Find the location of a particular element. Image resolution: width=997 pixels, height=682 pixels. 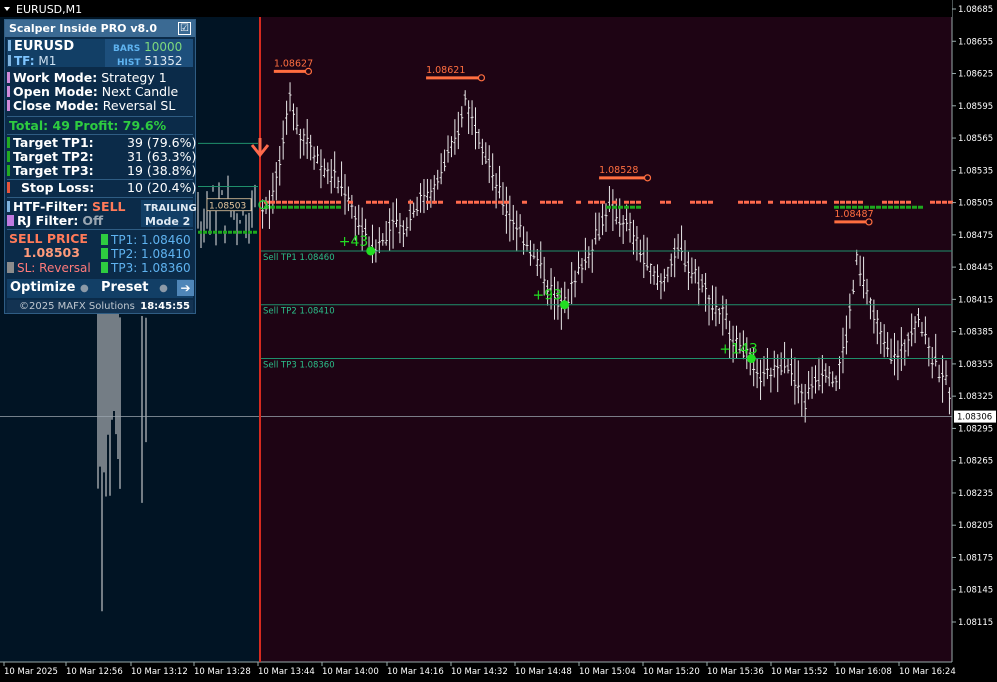

optimize-label: Optimize is located at coordinates (43, 287).